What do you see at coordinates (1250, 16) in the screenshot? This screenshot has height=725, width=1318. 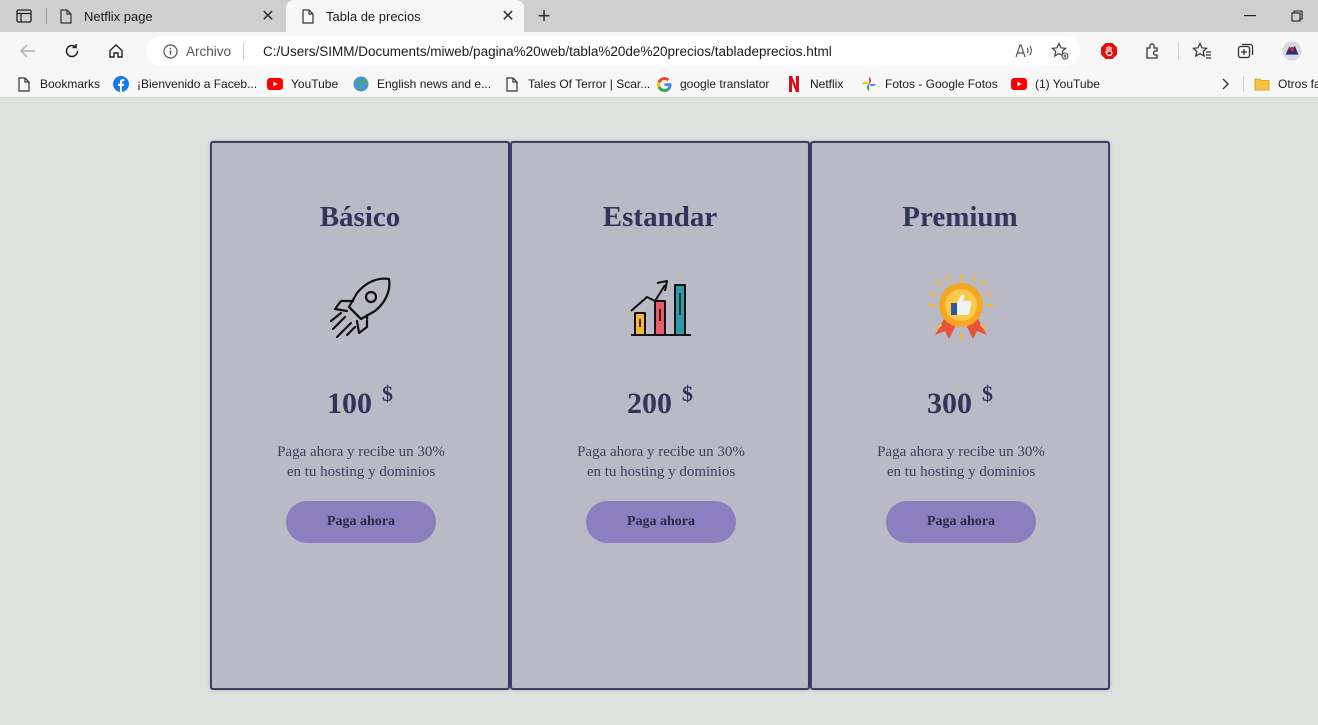 I see `minimize-icon` at bounding box center [1250, 16].